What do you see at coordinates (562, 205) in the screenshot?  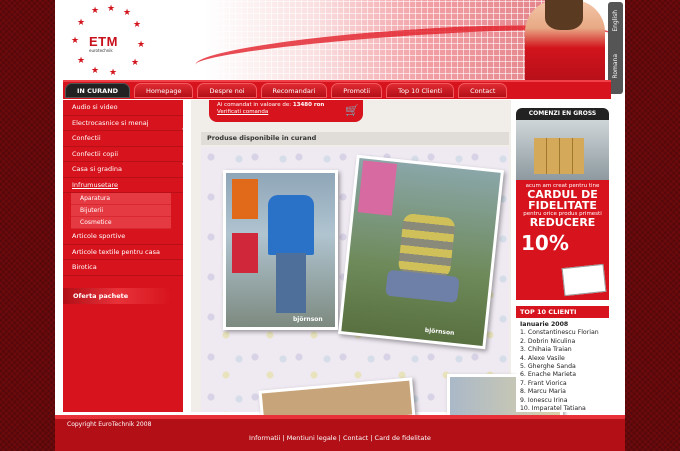 I see `card-big2: FIDELITATE` at bounding box center [562, 205].